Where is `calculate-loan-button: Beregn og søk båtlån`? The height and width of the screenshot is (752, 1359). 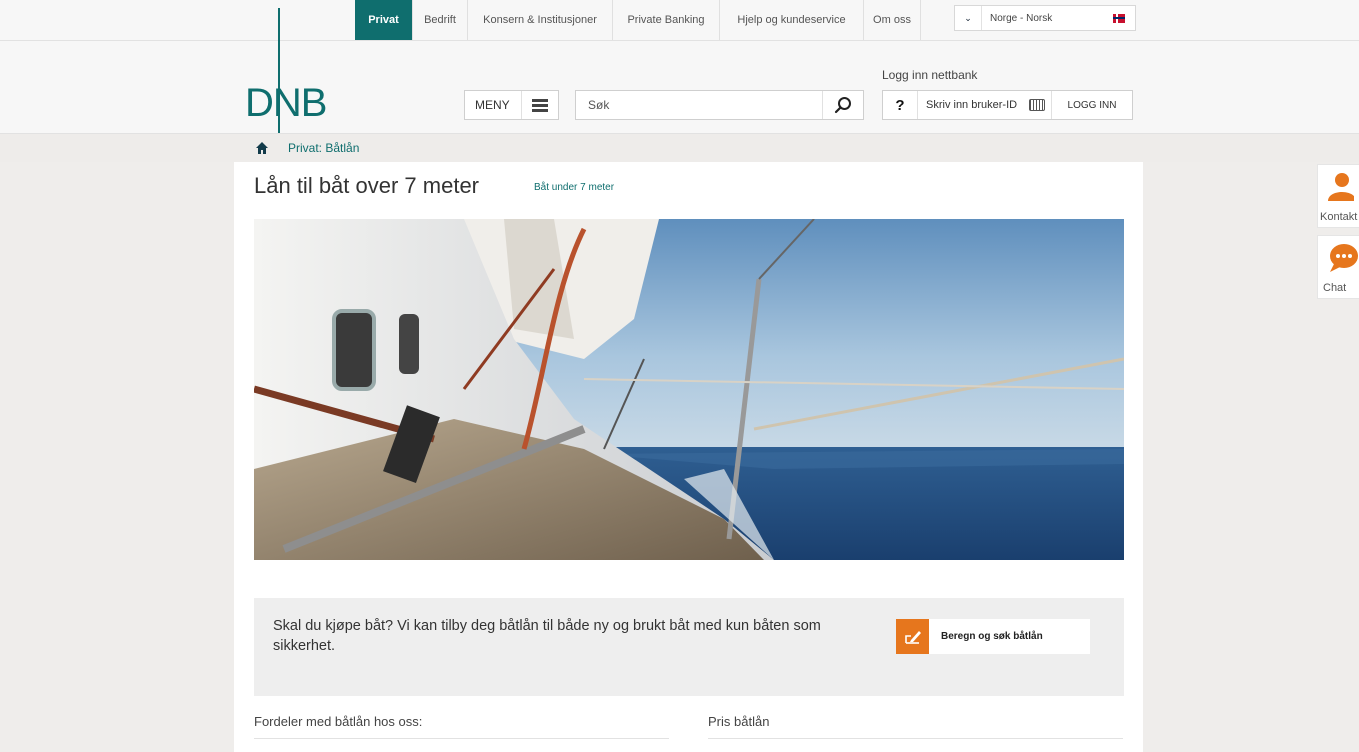
calculate-loan-button: Beregn og søk båtlån is located at coordinates (993, 636).